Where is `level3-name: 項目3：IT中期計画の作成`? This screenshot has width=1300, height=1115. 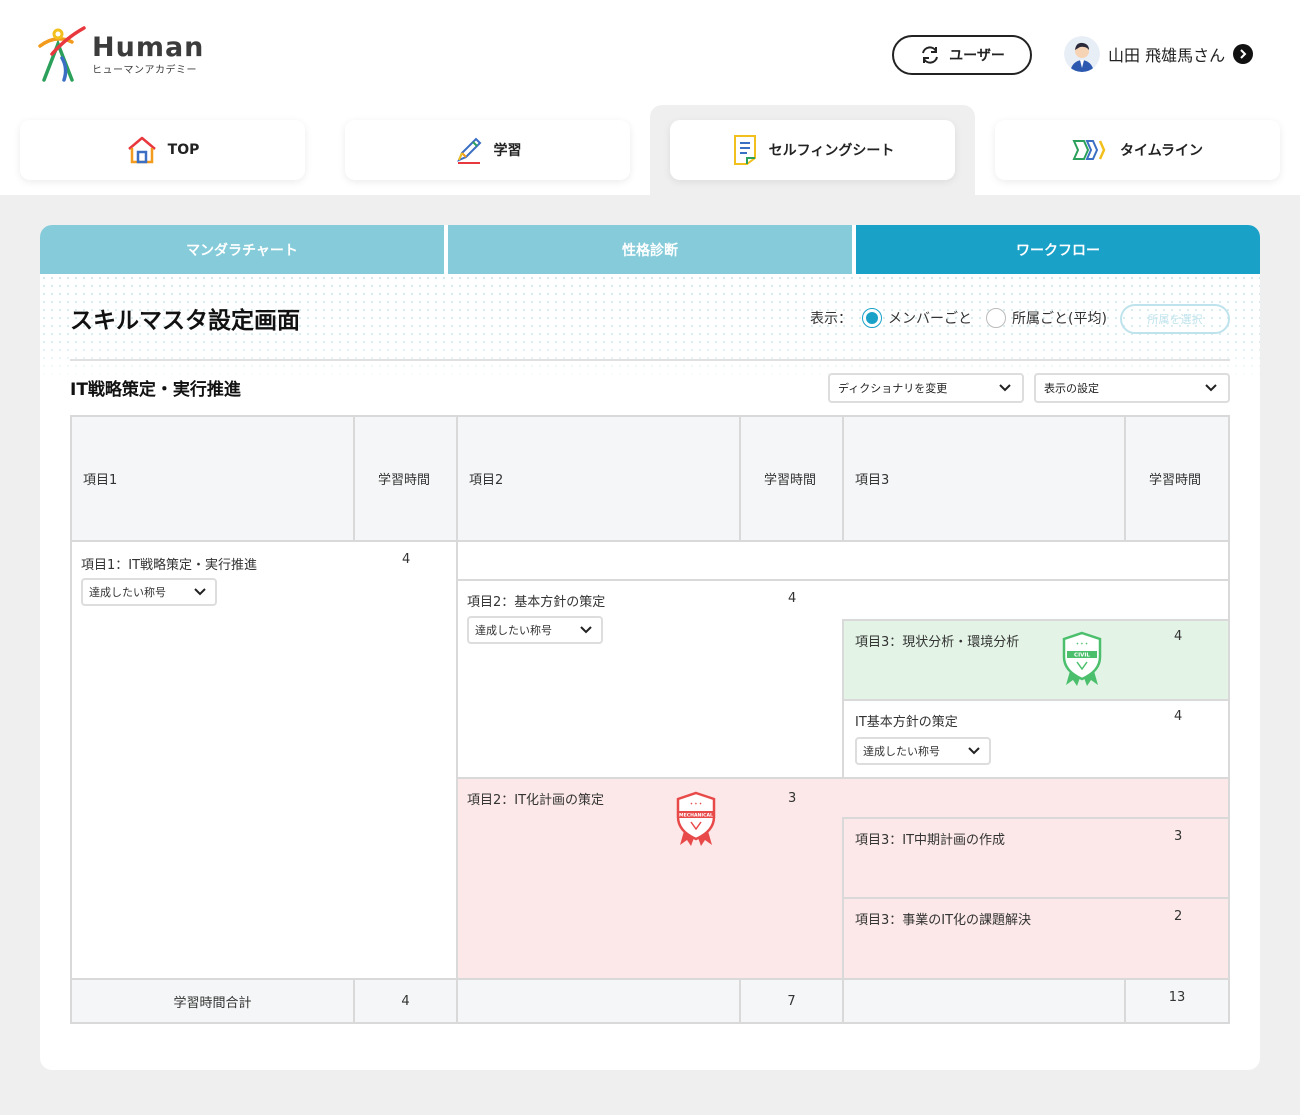
level3-name: 項目3：IT中期計画の作成 is located at coordinates (930, 840).